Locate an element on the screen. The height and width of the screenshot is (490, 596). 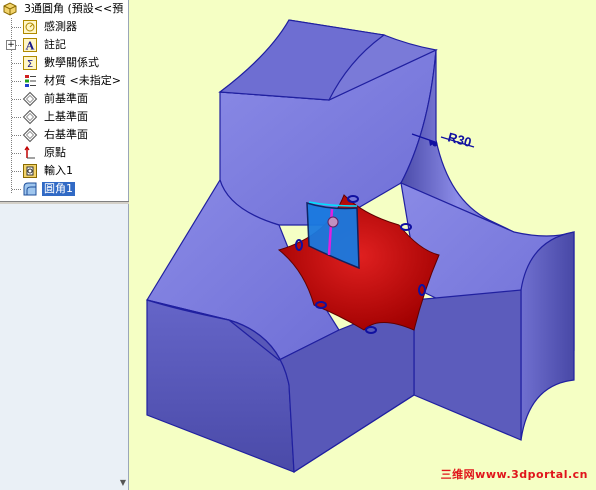
tree-item-right-plane: 右基準面 is located at coordinates (64, 135).